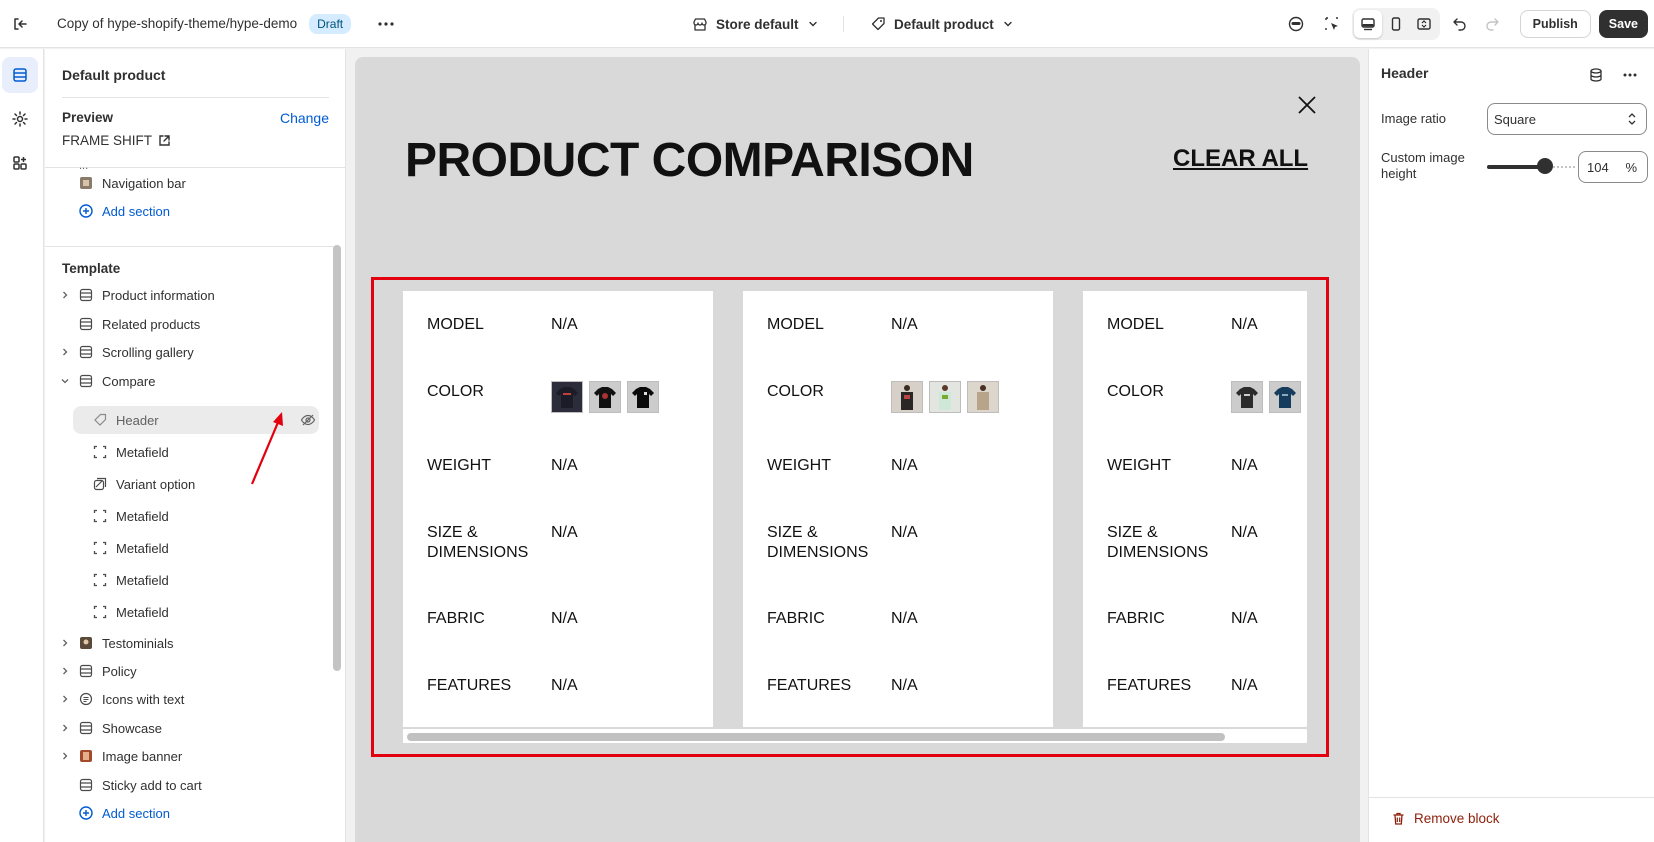  I want to click on ai-assistant-button, so click(1296, 24).